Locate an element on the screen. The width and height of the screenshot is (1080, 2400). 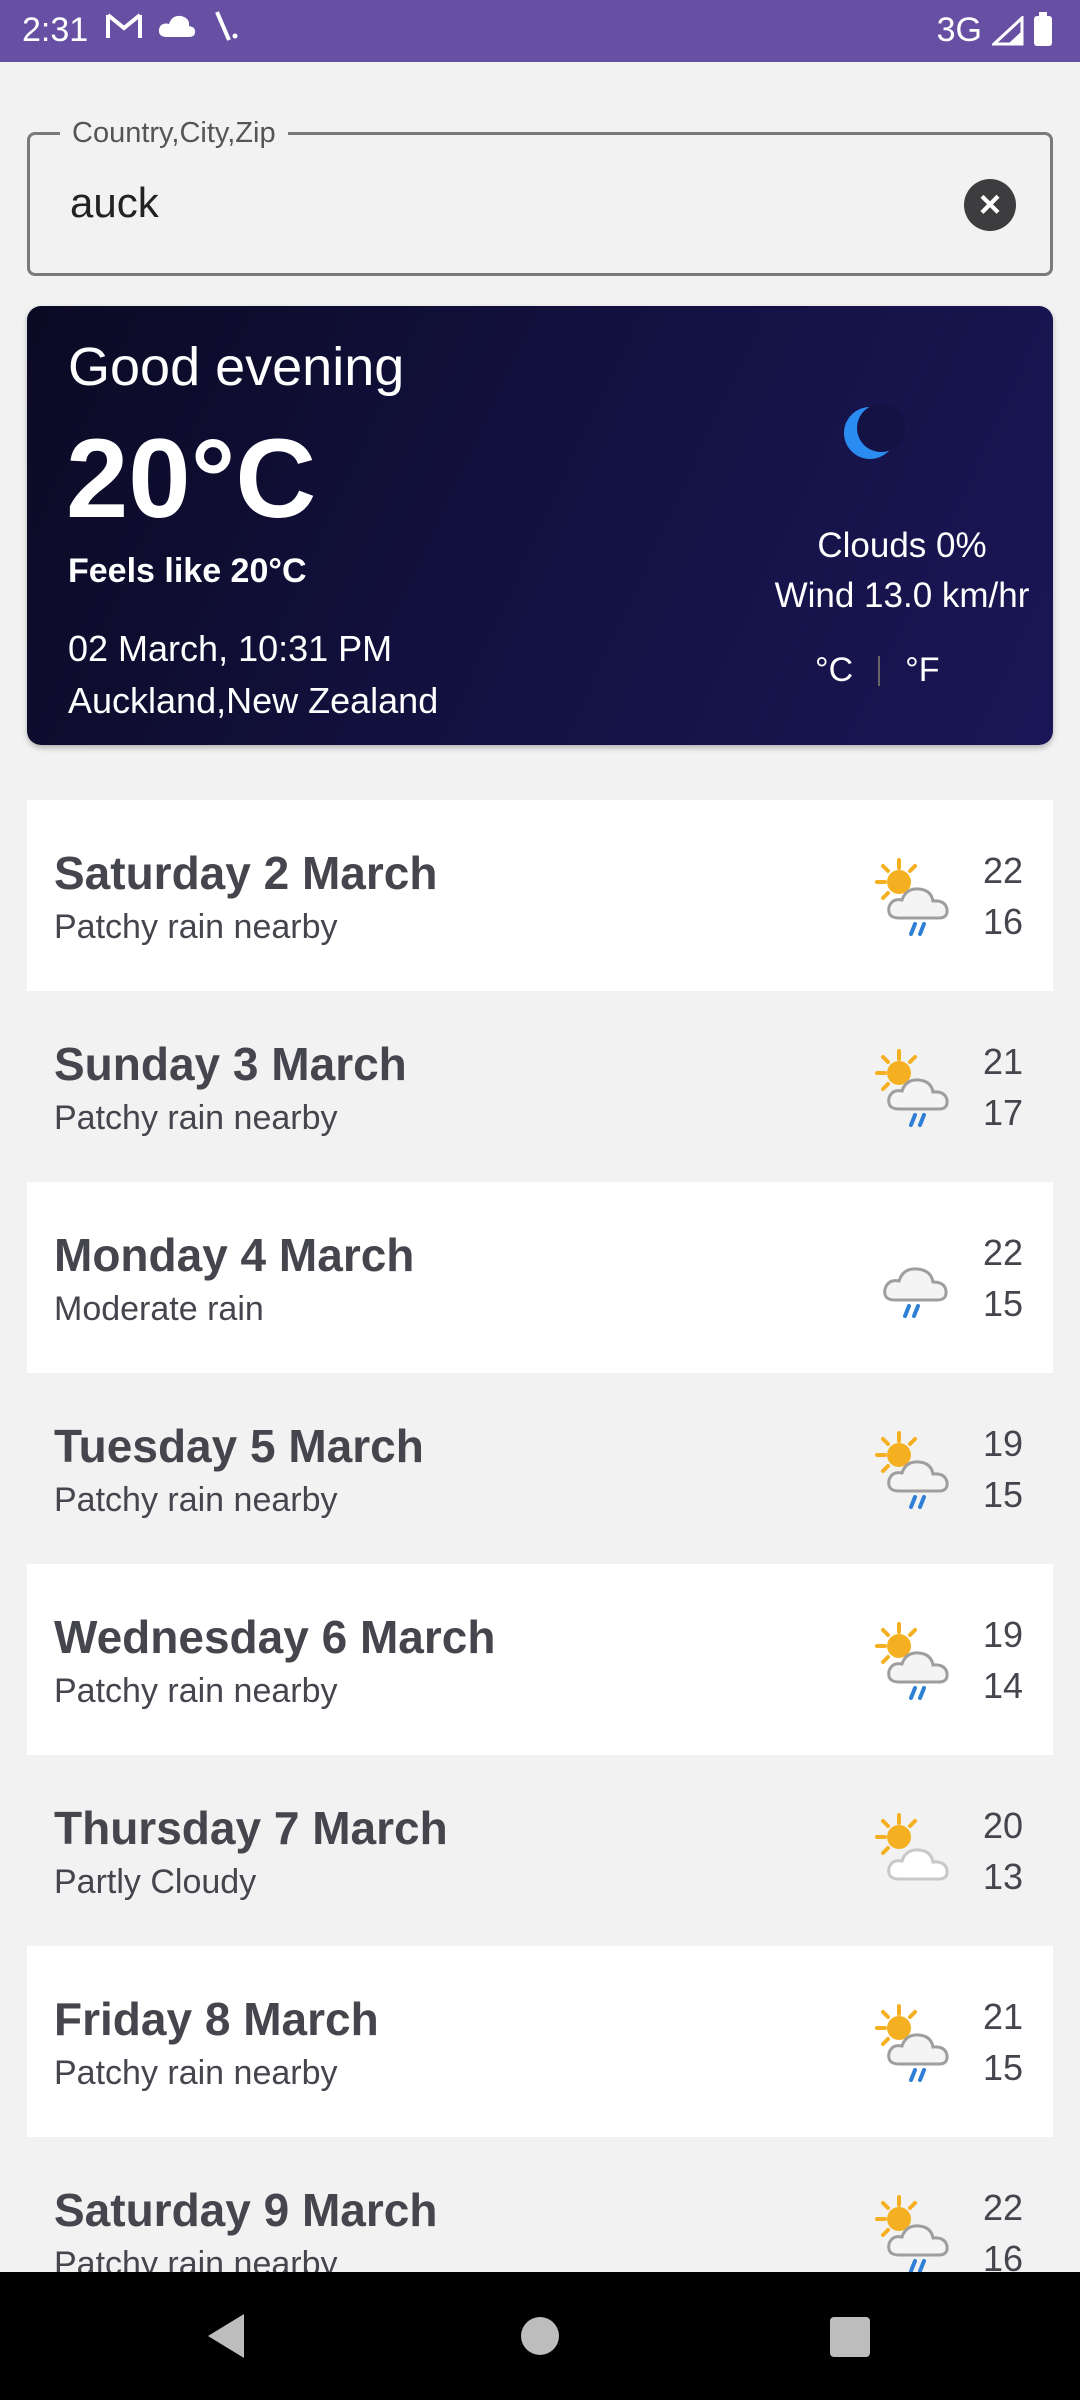
forecast-day: Thursday 7 March is located at coordinates (251, 1828).